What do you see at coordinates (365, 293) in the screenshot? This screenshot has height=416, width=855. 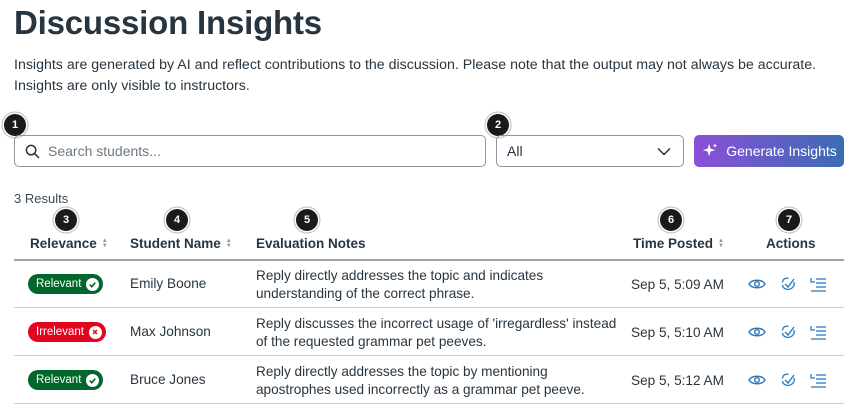 I see `notes-line: understanding of the correct phrase.` at bounding box center [365, 293].